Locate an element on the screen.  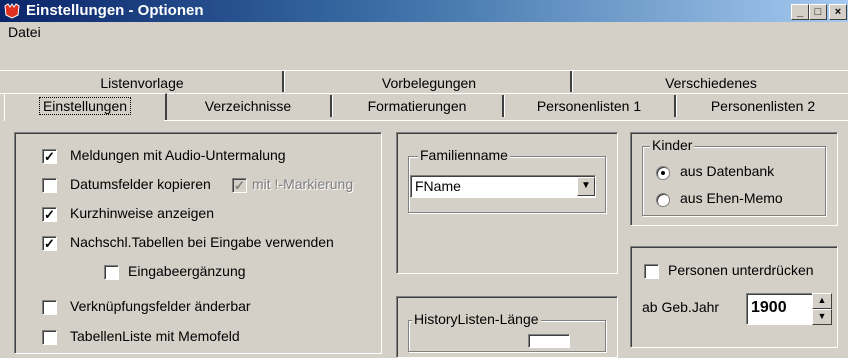
aus-ehen-memo-label: aus Ehen-Memo is located at coordinates (731, 198).